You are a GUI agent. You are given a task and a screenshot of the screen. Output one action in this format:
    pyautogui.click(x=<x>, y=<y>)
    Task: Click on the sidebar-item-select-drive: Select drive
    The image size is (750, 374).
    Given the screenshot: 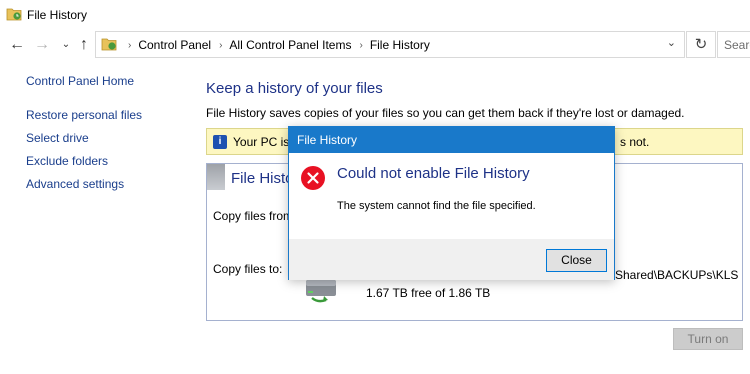 What is the action you would take?
    pyautogui.click(x=57, y=138)
    